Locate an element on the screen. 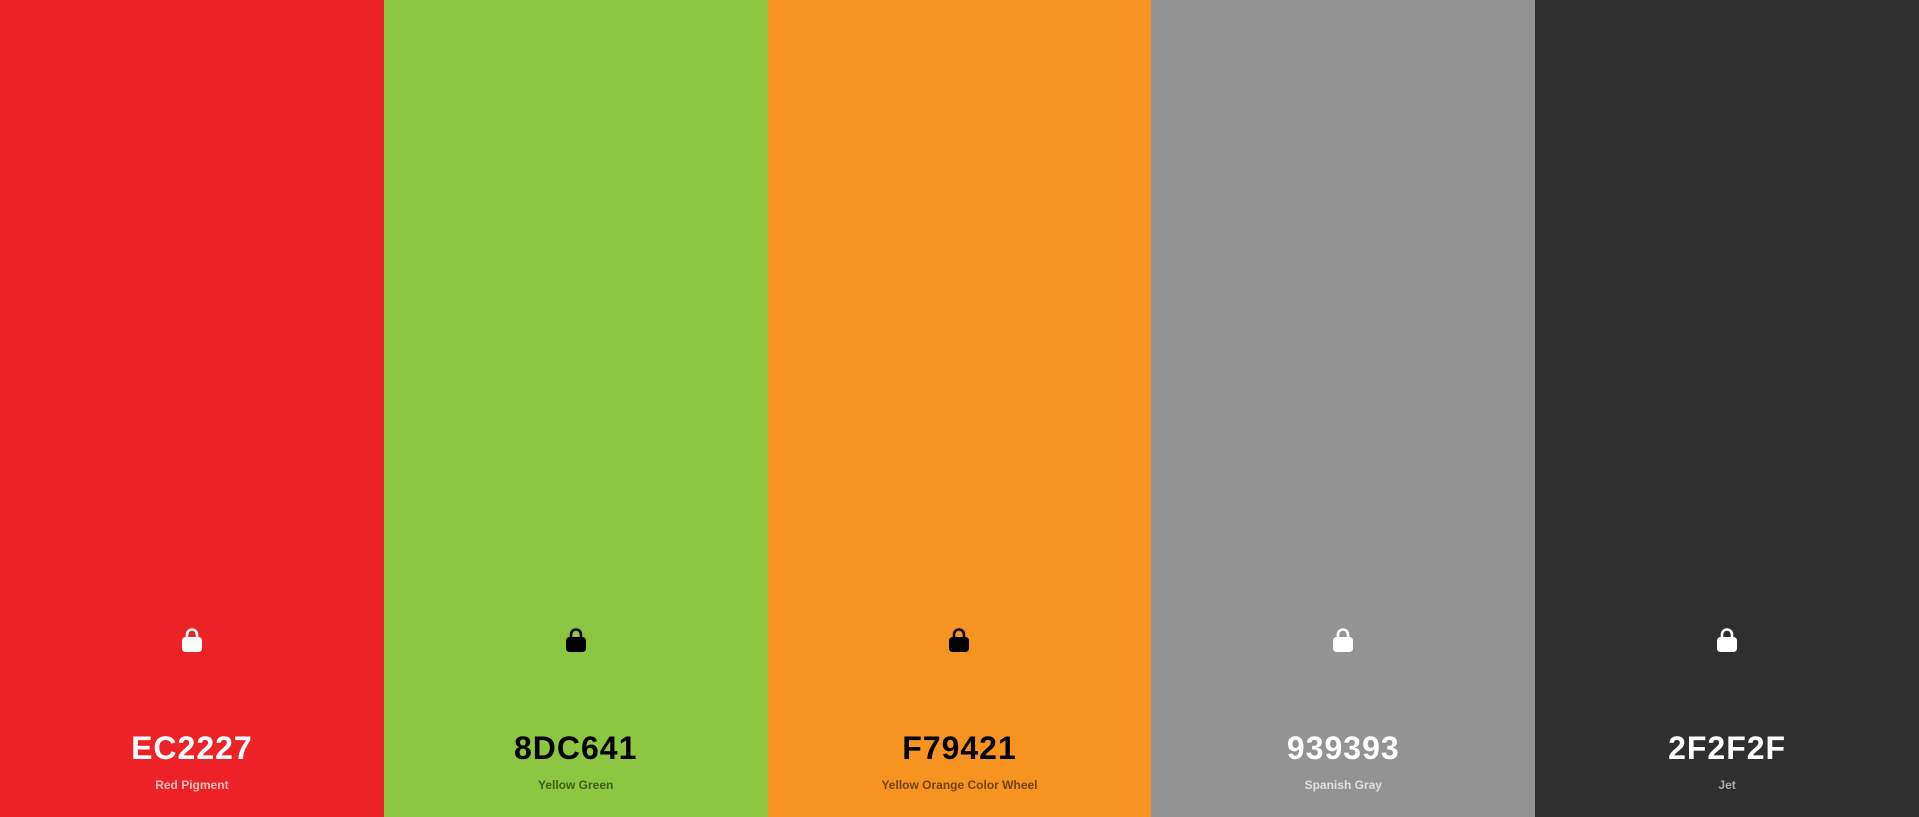 This screenshot has width=1919, height=817. swatch-color-name: Spanish Gray is located at coordinates (1343, 785).